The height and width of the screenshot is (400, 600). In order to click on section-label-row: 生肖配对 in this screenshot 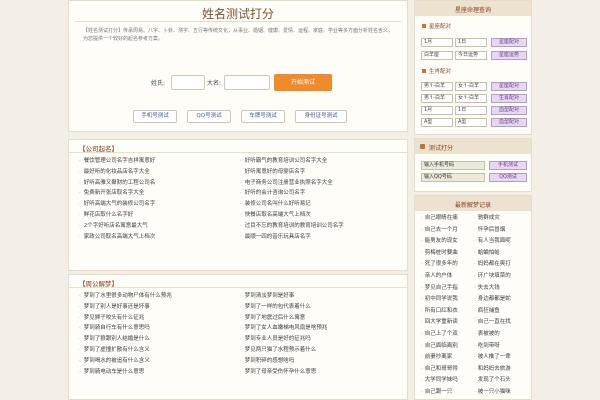, I will do `click(474, 70)`.